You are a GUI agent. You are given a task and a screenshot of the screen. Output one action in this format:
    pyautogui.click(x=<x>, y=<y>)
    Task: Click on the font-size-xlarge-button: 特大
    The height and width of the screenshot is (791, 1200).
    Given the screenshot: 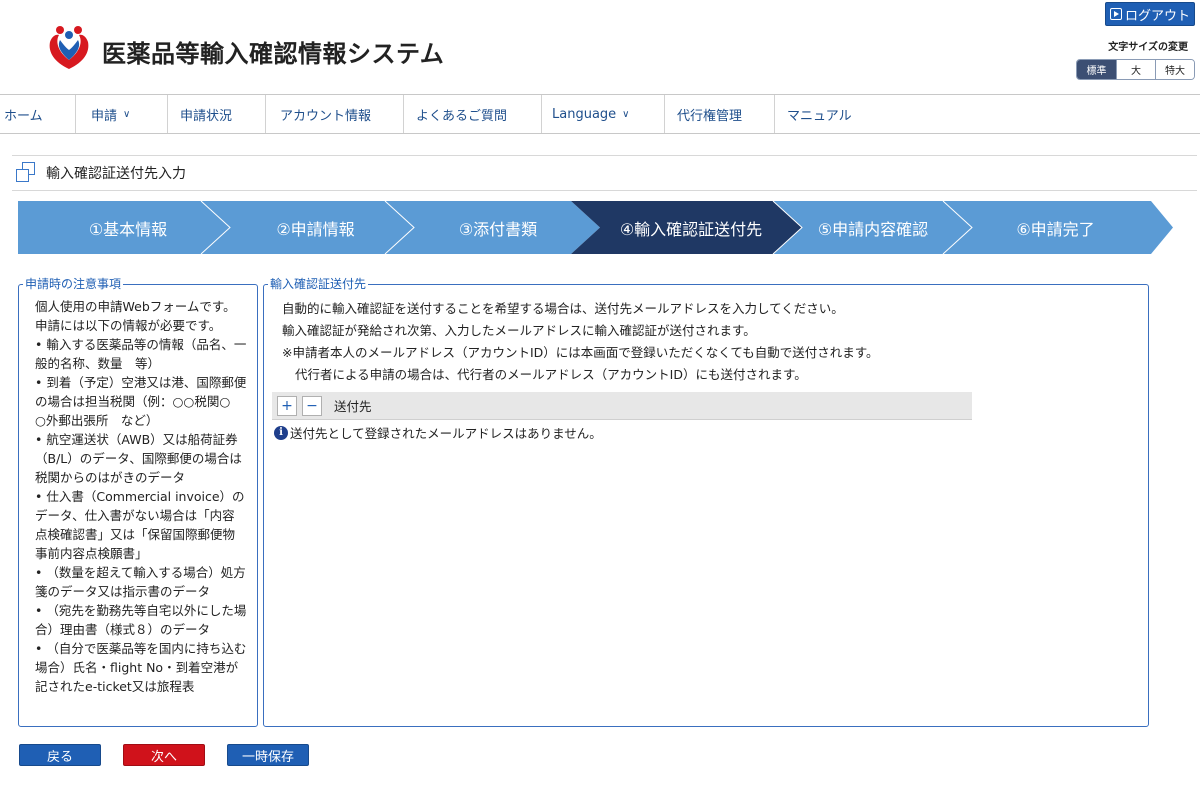 What is the action you would take?
    pyautogui.click(x=1174, y=69)
    